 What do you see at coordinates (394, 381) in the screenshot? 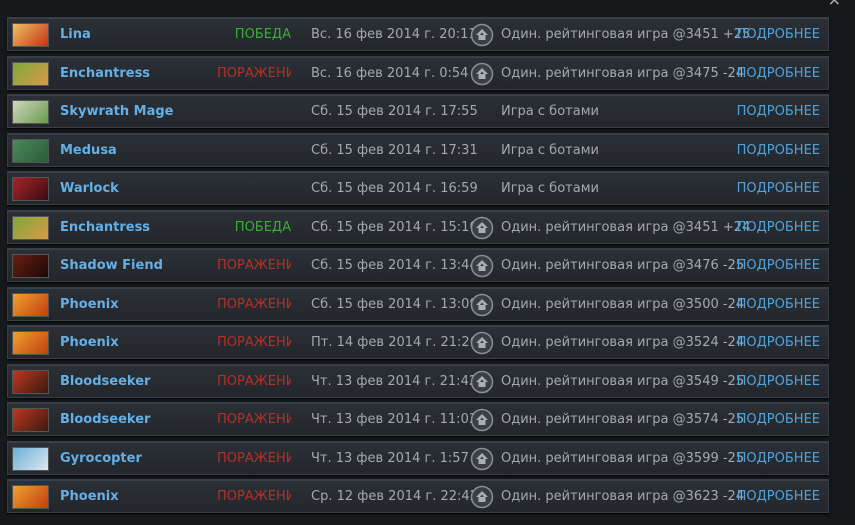
I see `match-date: Чт. 13 фев 2014 г. 21:42` at bounding box center [394, 381].